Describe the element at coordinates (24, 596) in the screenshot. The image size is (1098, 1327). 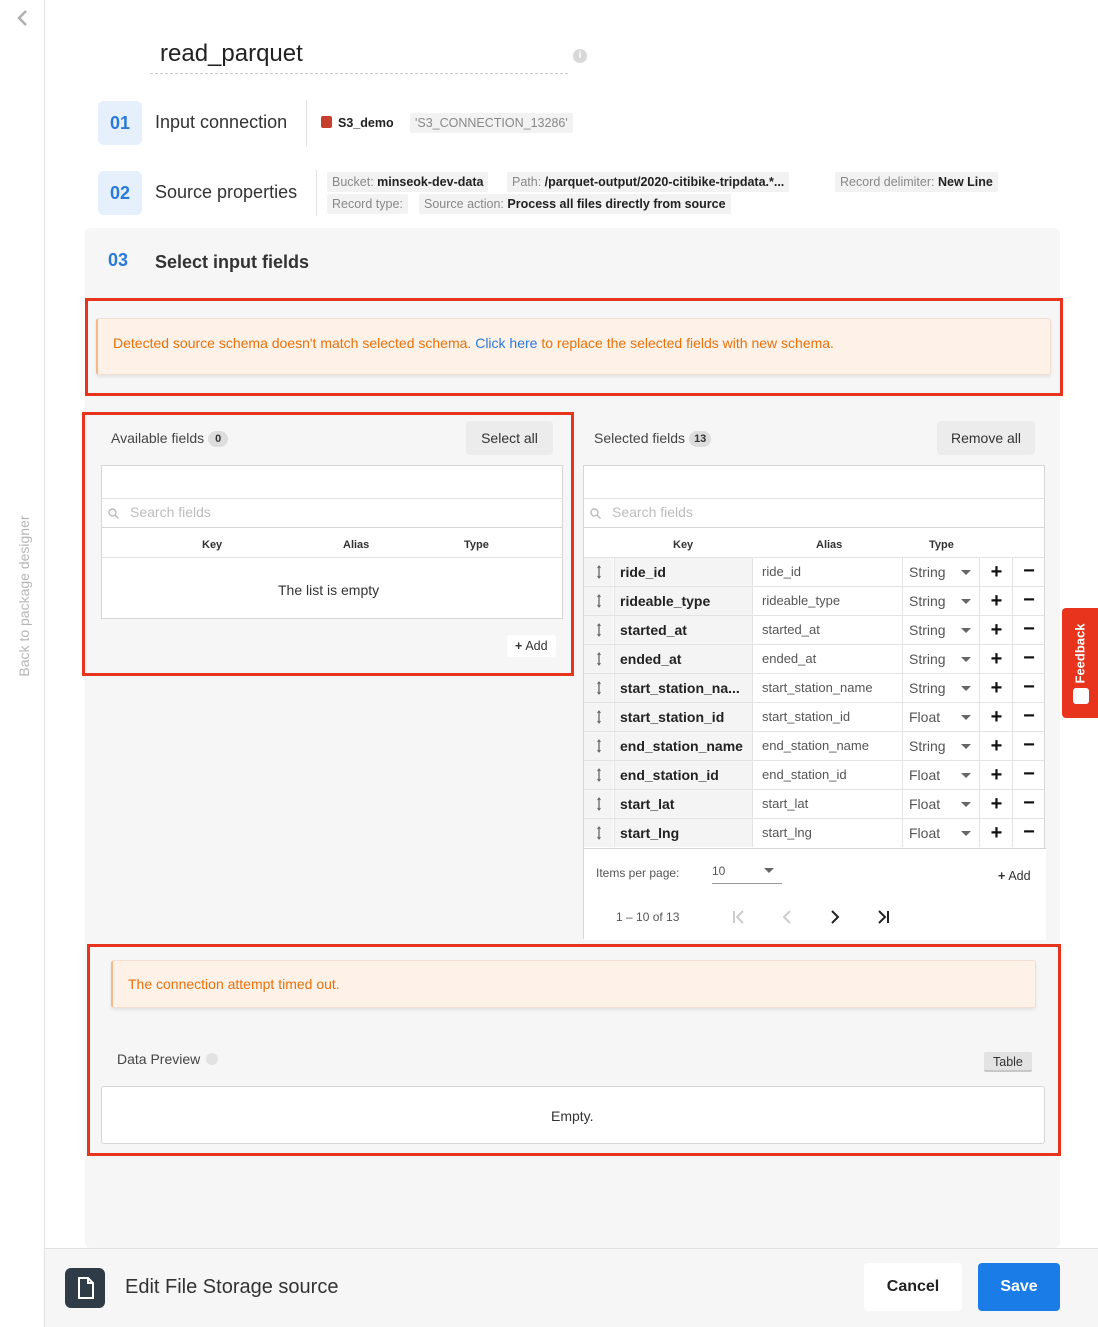
I see `back-to-designer-link: Back to package designer` at that location.